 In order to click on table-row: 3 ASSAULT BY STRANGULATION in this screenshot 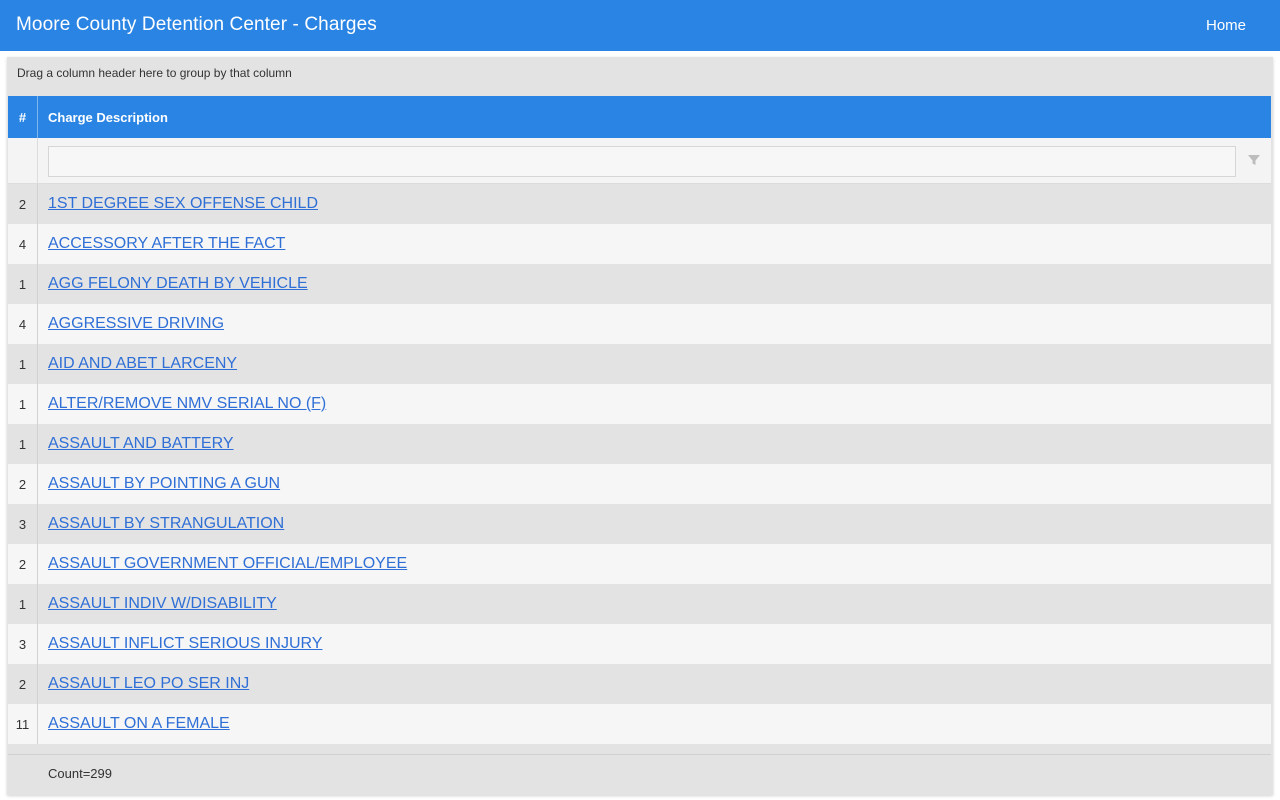, I will do `click(639, 524)`.